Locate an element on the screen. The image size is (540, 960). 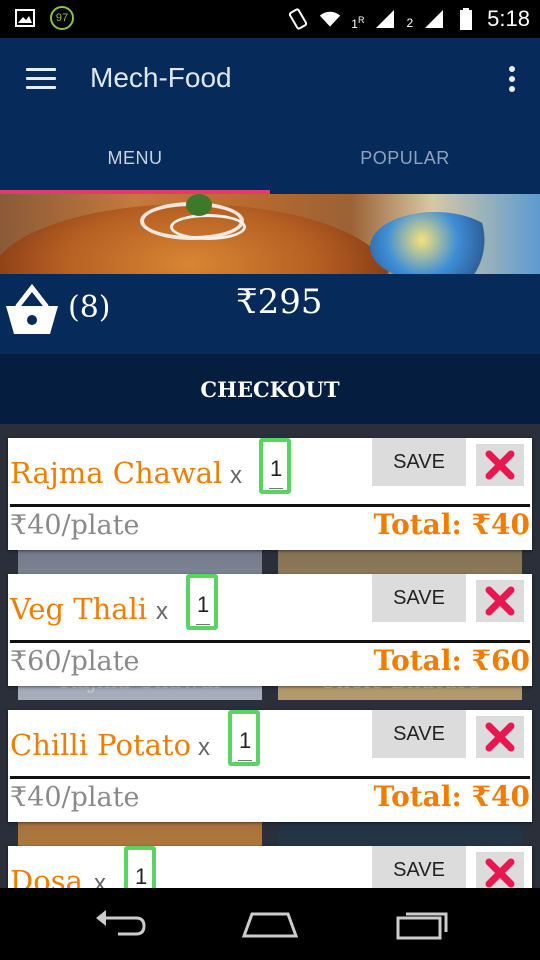
cart-count: (8) is located at coordinates (89, 307).